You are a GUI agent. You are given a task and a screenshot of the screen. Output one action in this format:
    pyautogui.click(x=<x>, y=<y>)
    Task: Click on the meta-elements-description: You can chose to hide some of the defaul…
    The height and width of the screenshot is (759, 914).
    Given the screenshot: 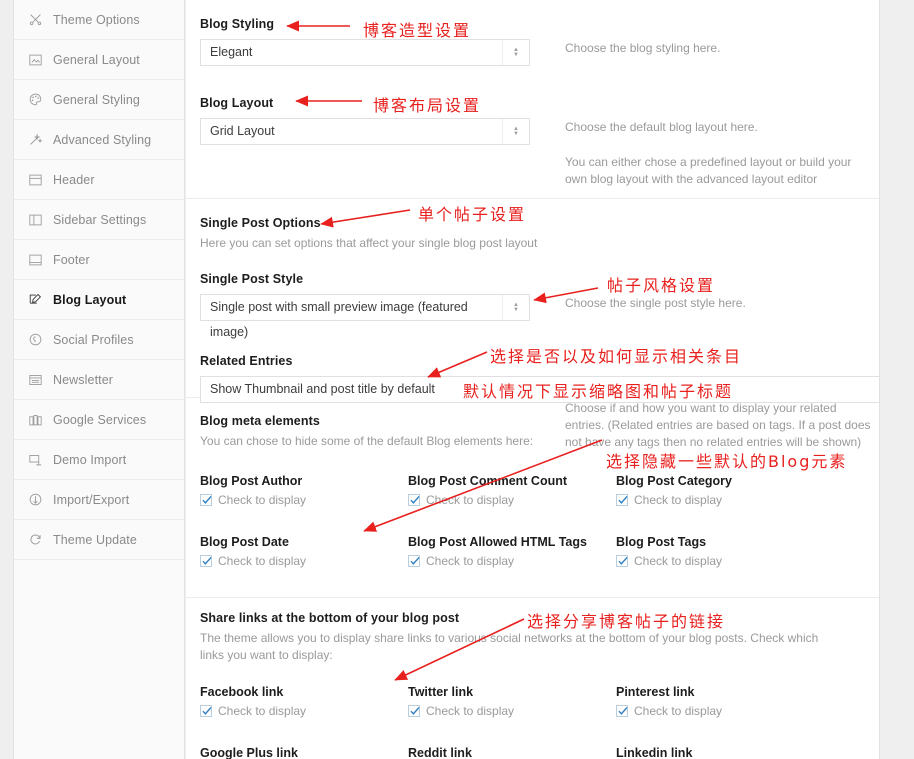 What is the action you would take?
    pyautogui.click(x=367, y=441)
    